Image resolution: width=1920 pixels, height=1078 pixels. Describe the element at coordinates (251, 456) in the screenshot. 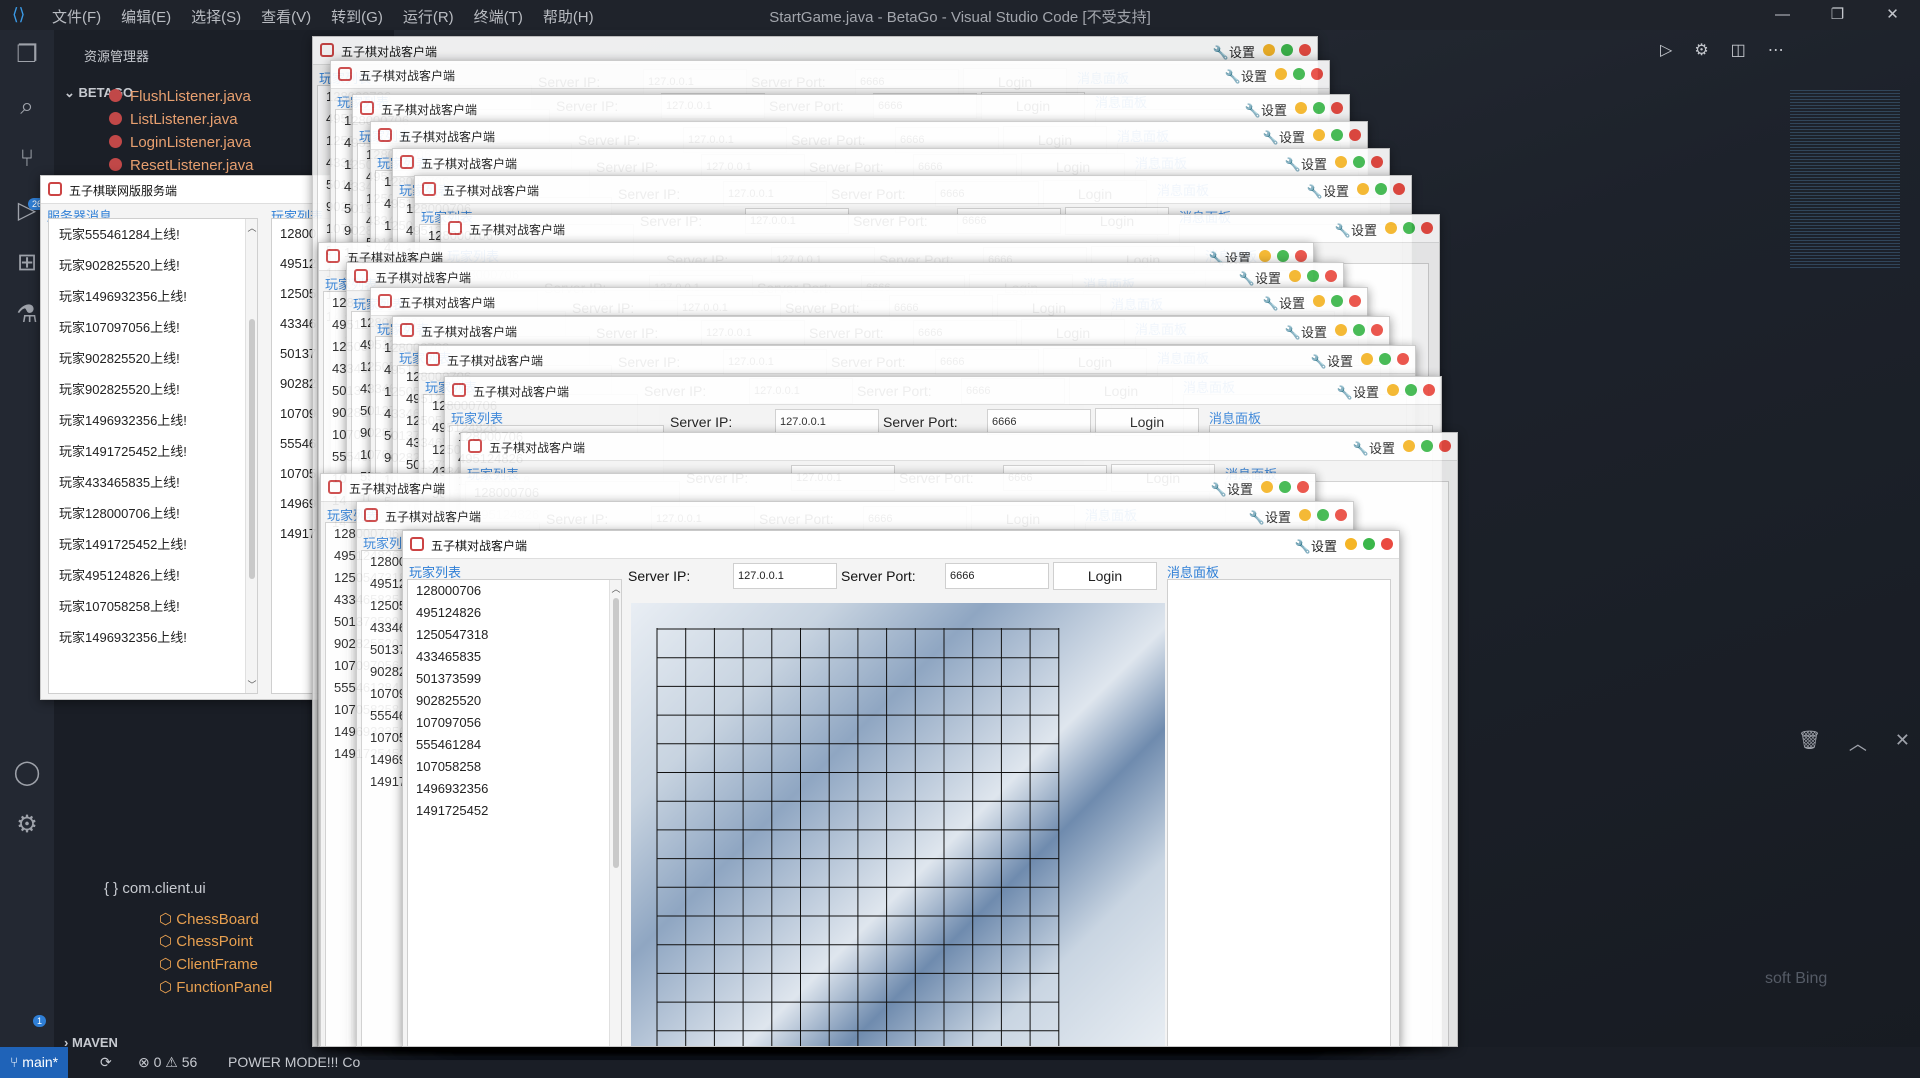

I see `server-scrollbar: ︿ ﹀` at that location.